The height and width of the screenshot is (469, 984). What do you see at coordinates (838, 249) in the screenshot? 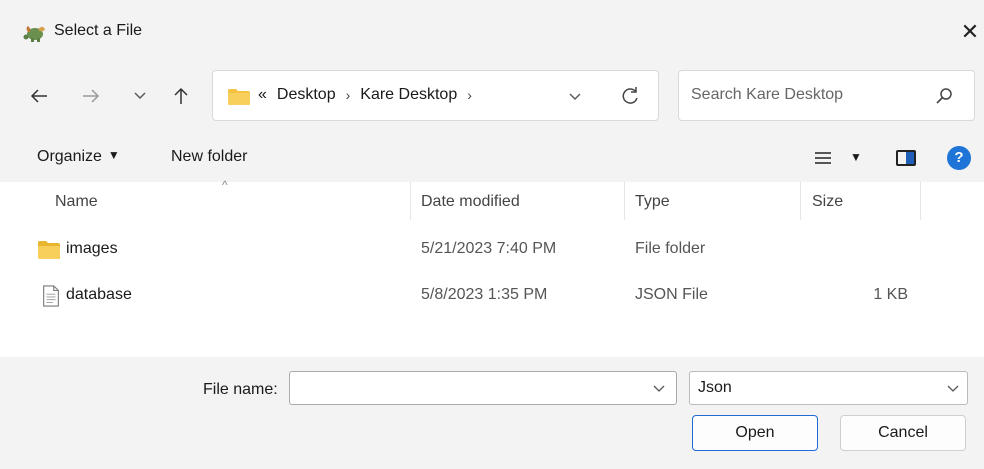
I see `file-size` at bounding box center [838, 249].